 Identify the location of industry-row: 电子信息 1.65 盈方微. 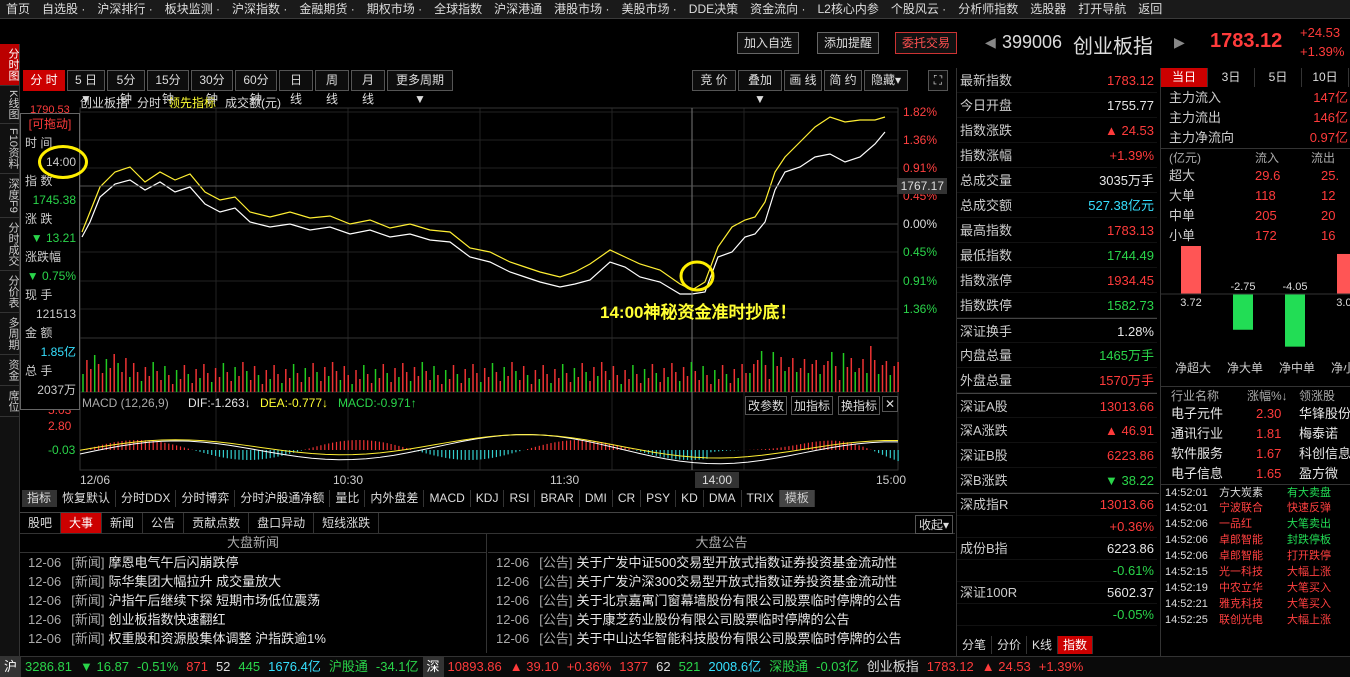
(1255, 474).